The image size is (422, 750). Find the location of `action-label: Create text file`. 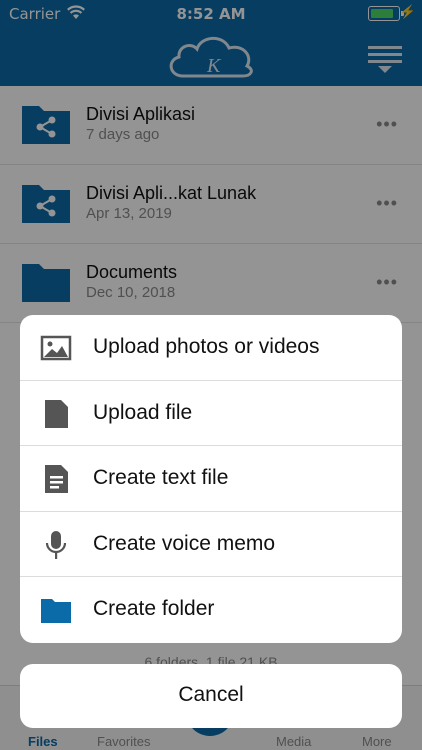

action-label: Create text file is located at coordinates (161, 478).